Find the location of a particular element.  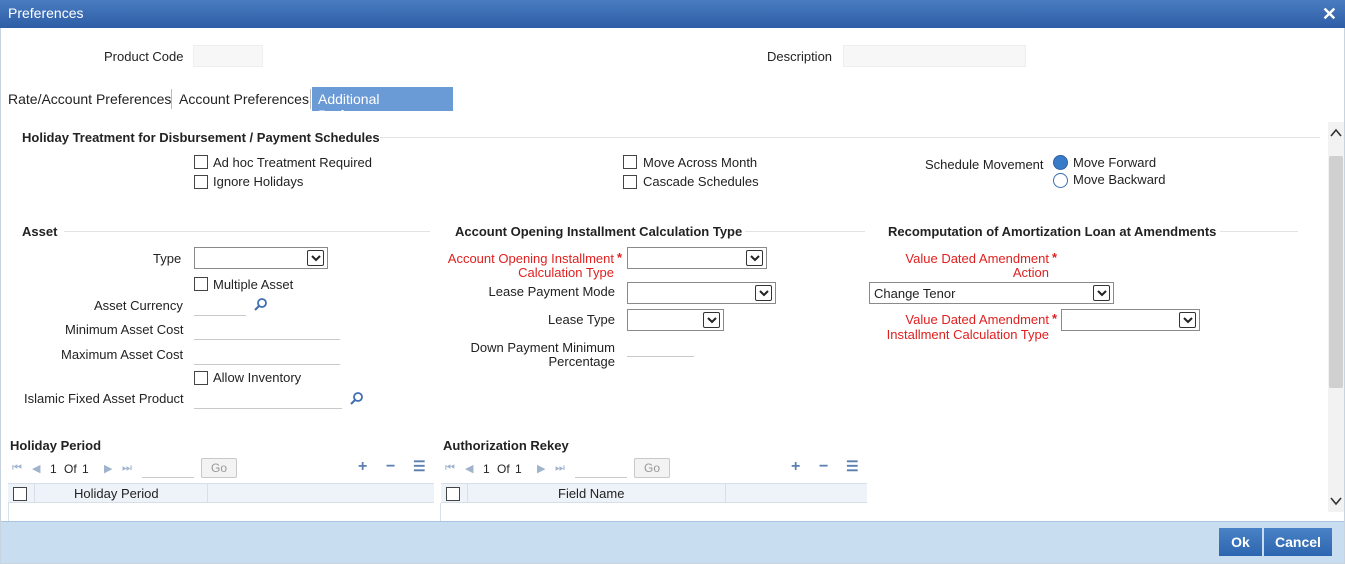

description-field is located at coordinates (934, 56).